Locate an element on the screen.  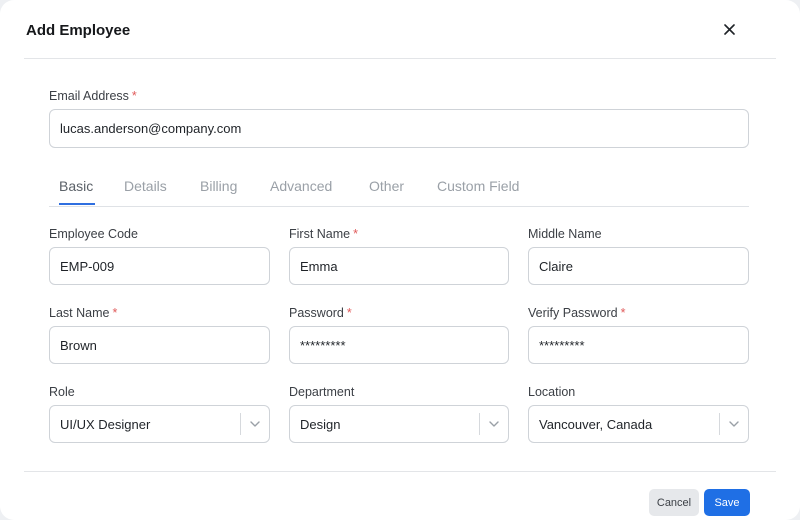
department-label-text: Department is located at coordinates (322, 392).